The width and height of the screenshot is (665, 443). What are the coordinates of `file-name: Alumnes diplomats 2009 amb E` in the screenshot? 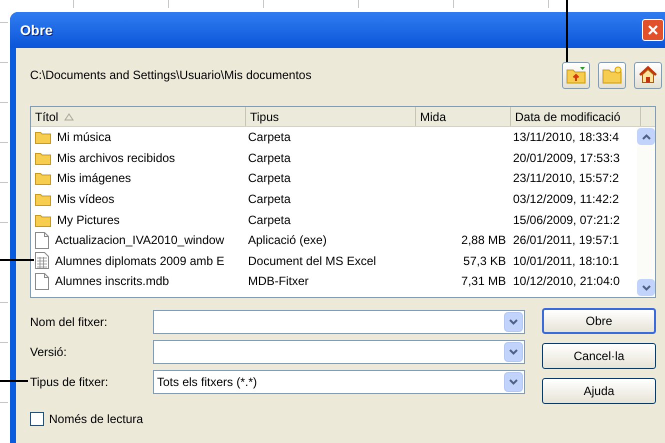 It's located at (138, 261).